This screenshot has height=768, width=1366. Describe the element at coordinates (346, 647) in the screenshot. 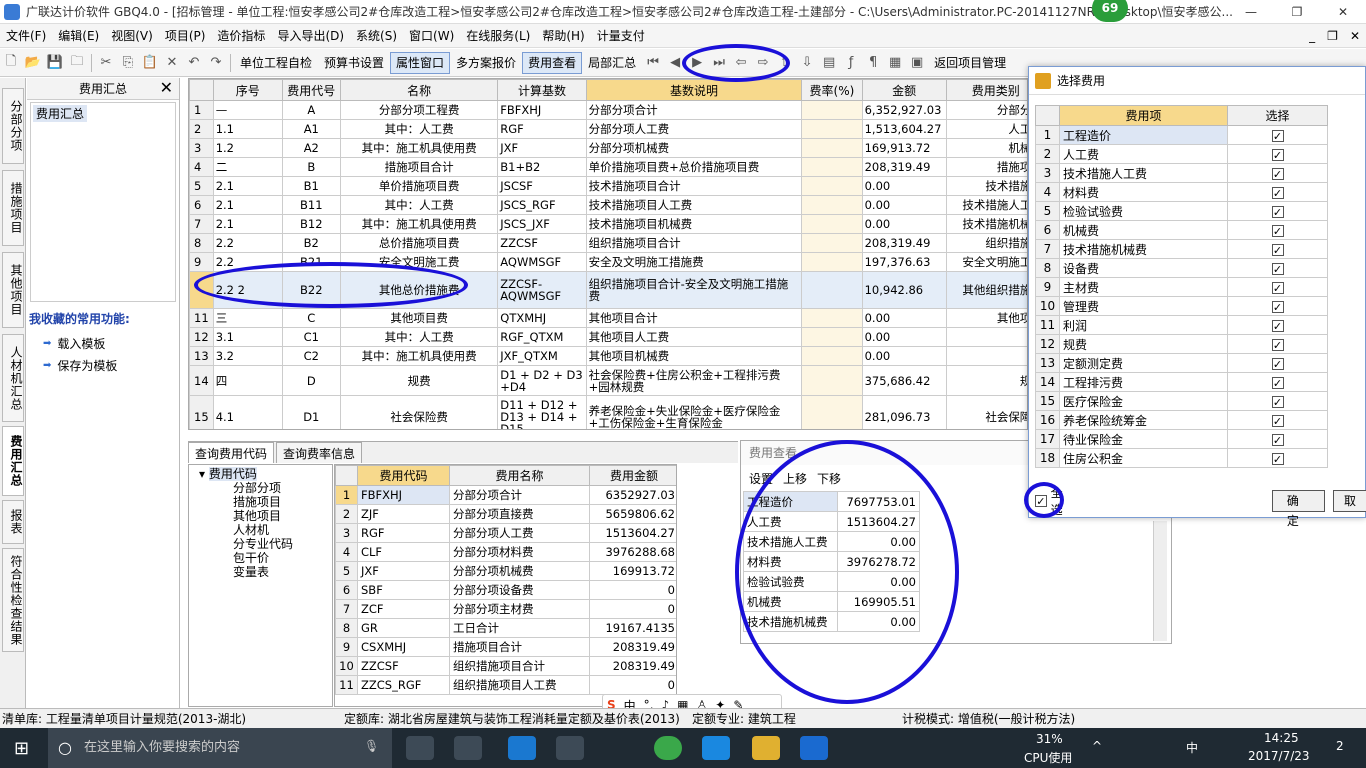

I see `table-cell: 9` at that location.